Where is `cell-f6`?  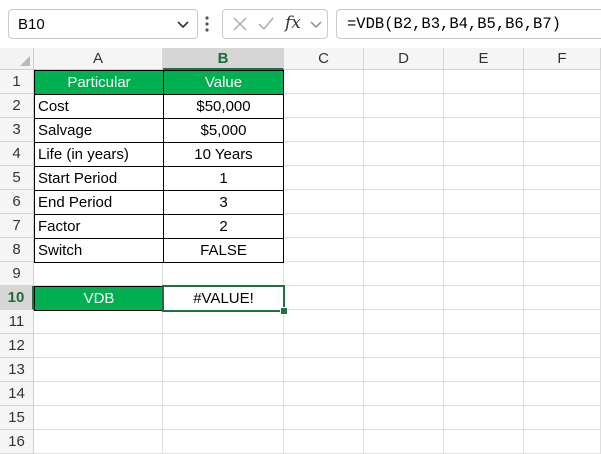 cell-f6 is located at coordinates (562, 202).